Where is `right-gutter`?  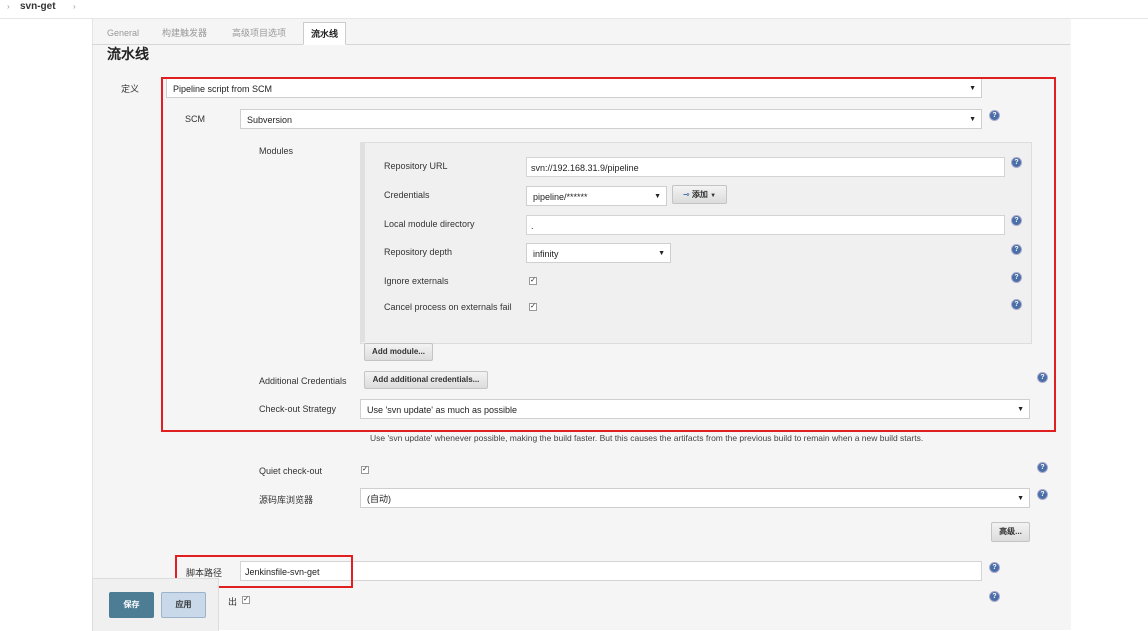 right-gutter is located at coordinates (1109, 324).